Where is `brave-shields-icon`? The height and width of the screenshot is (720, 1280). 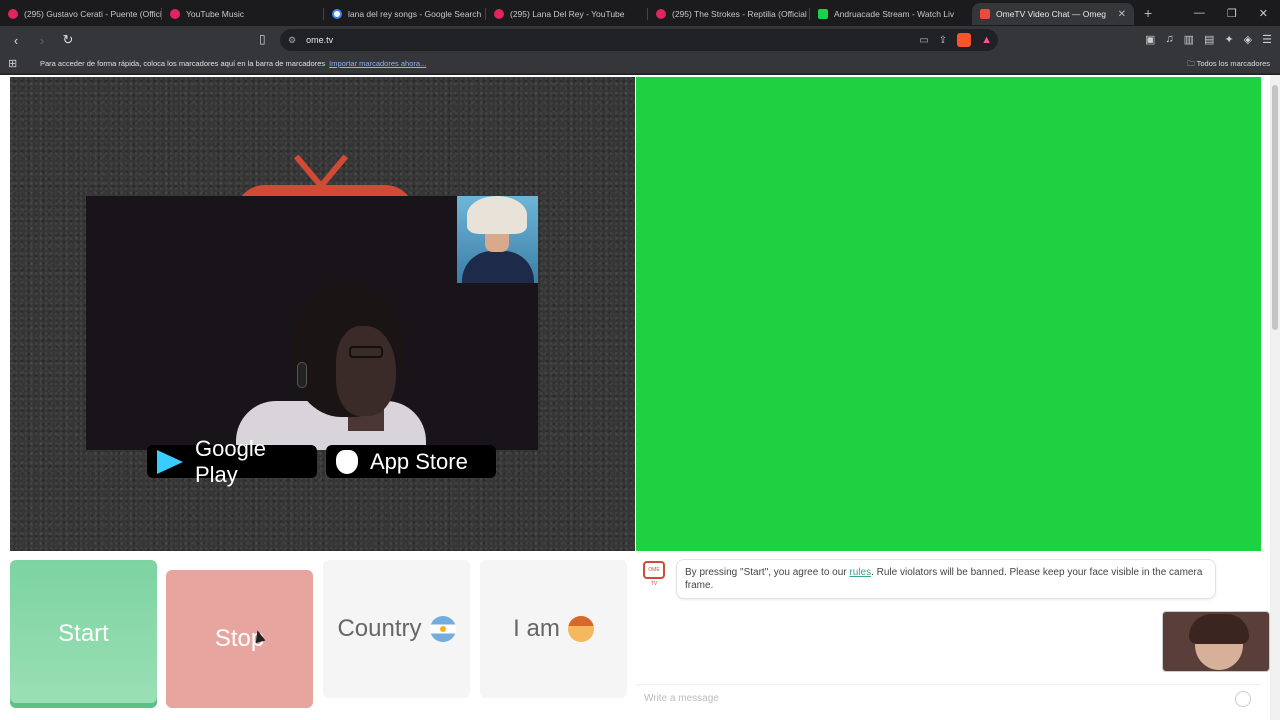
brave-shields-icon is located at coordinates (964, 40).